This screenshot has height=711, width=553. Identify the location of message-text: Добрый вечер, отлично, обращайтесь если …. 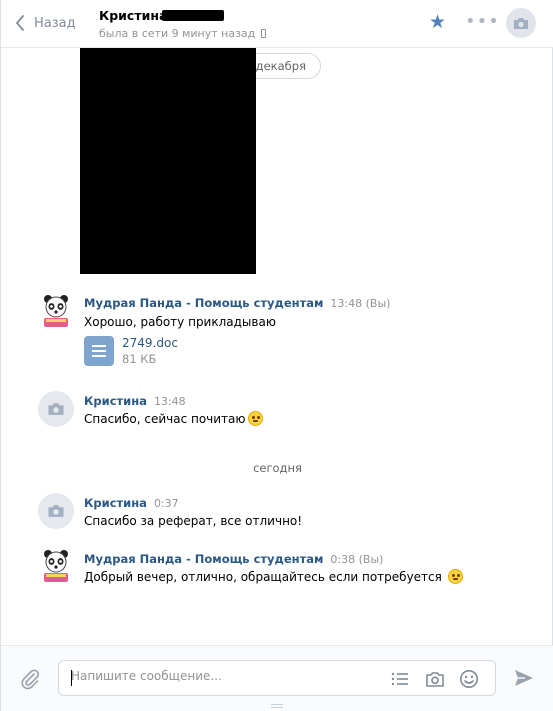
(263, 577).